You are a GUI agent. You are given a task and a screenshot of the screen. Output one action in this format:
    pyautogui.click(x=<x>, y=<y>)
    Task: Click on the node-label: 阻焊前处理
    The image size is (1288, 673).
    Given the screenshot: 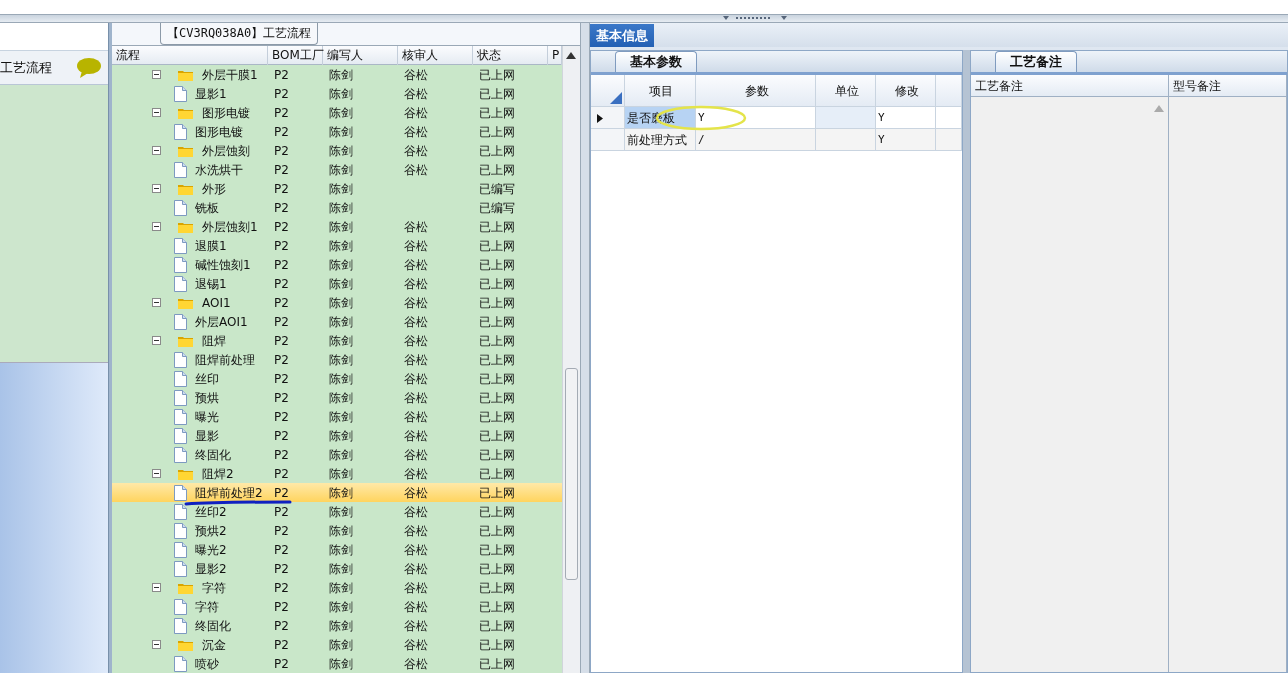 What is the action you would take?
    pyautogui.click(x=222, y=359)
    